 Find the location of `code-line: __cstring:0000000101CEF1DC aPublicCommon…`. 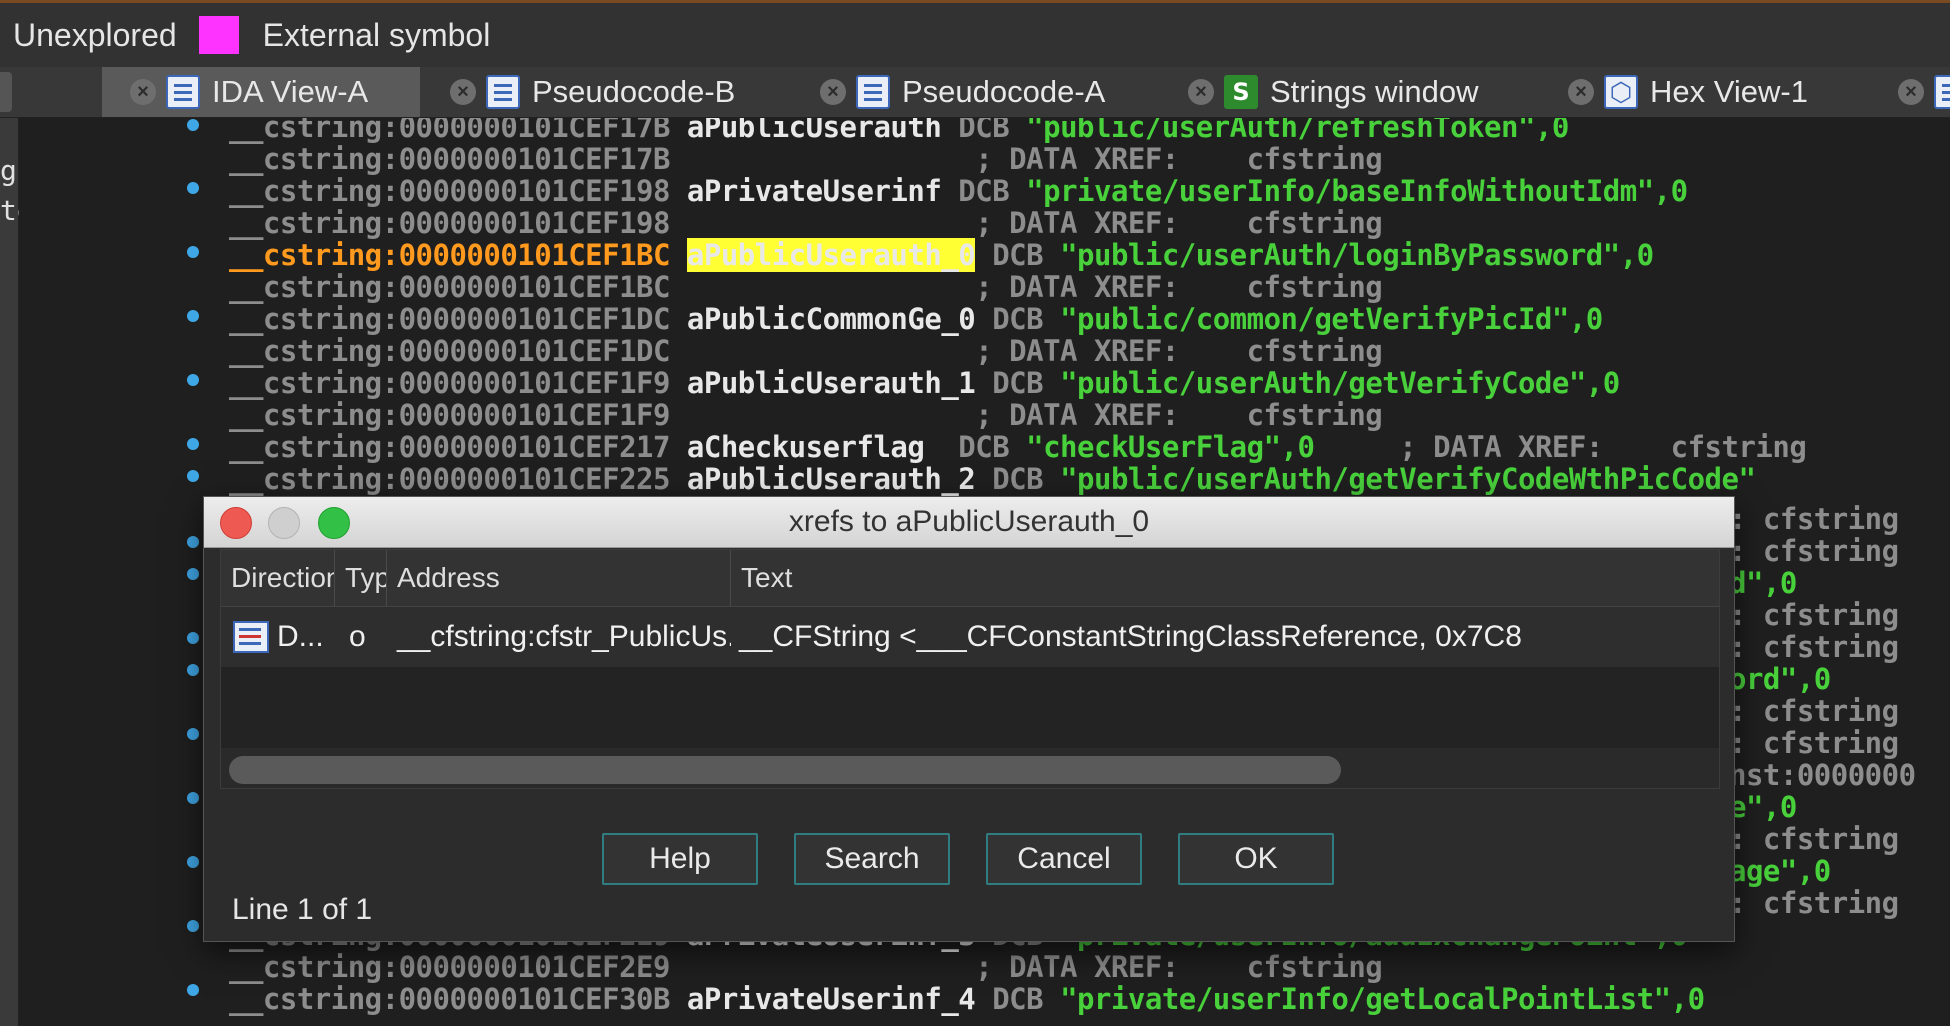

code-line: __cstring:0000000101CEF1DC aPublicCommon… is located at coordinates (916, 319).